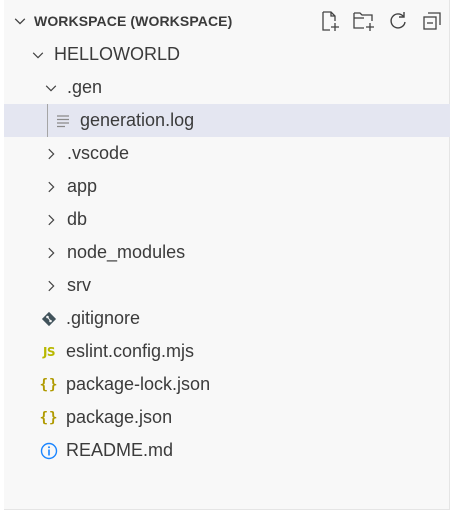  What do you see at coordinates (85, 87) in the screenshot?
I see `tree-item-label: .gen` at bounding box center [85, 87].